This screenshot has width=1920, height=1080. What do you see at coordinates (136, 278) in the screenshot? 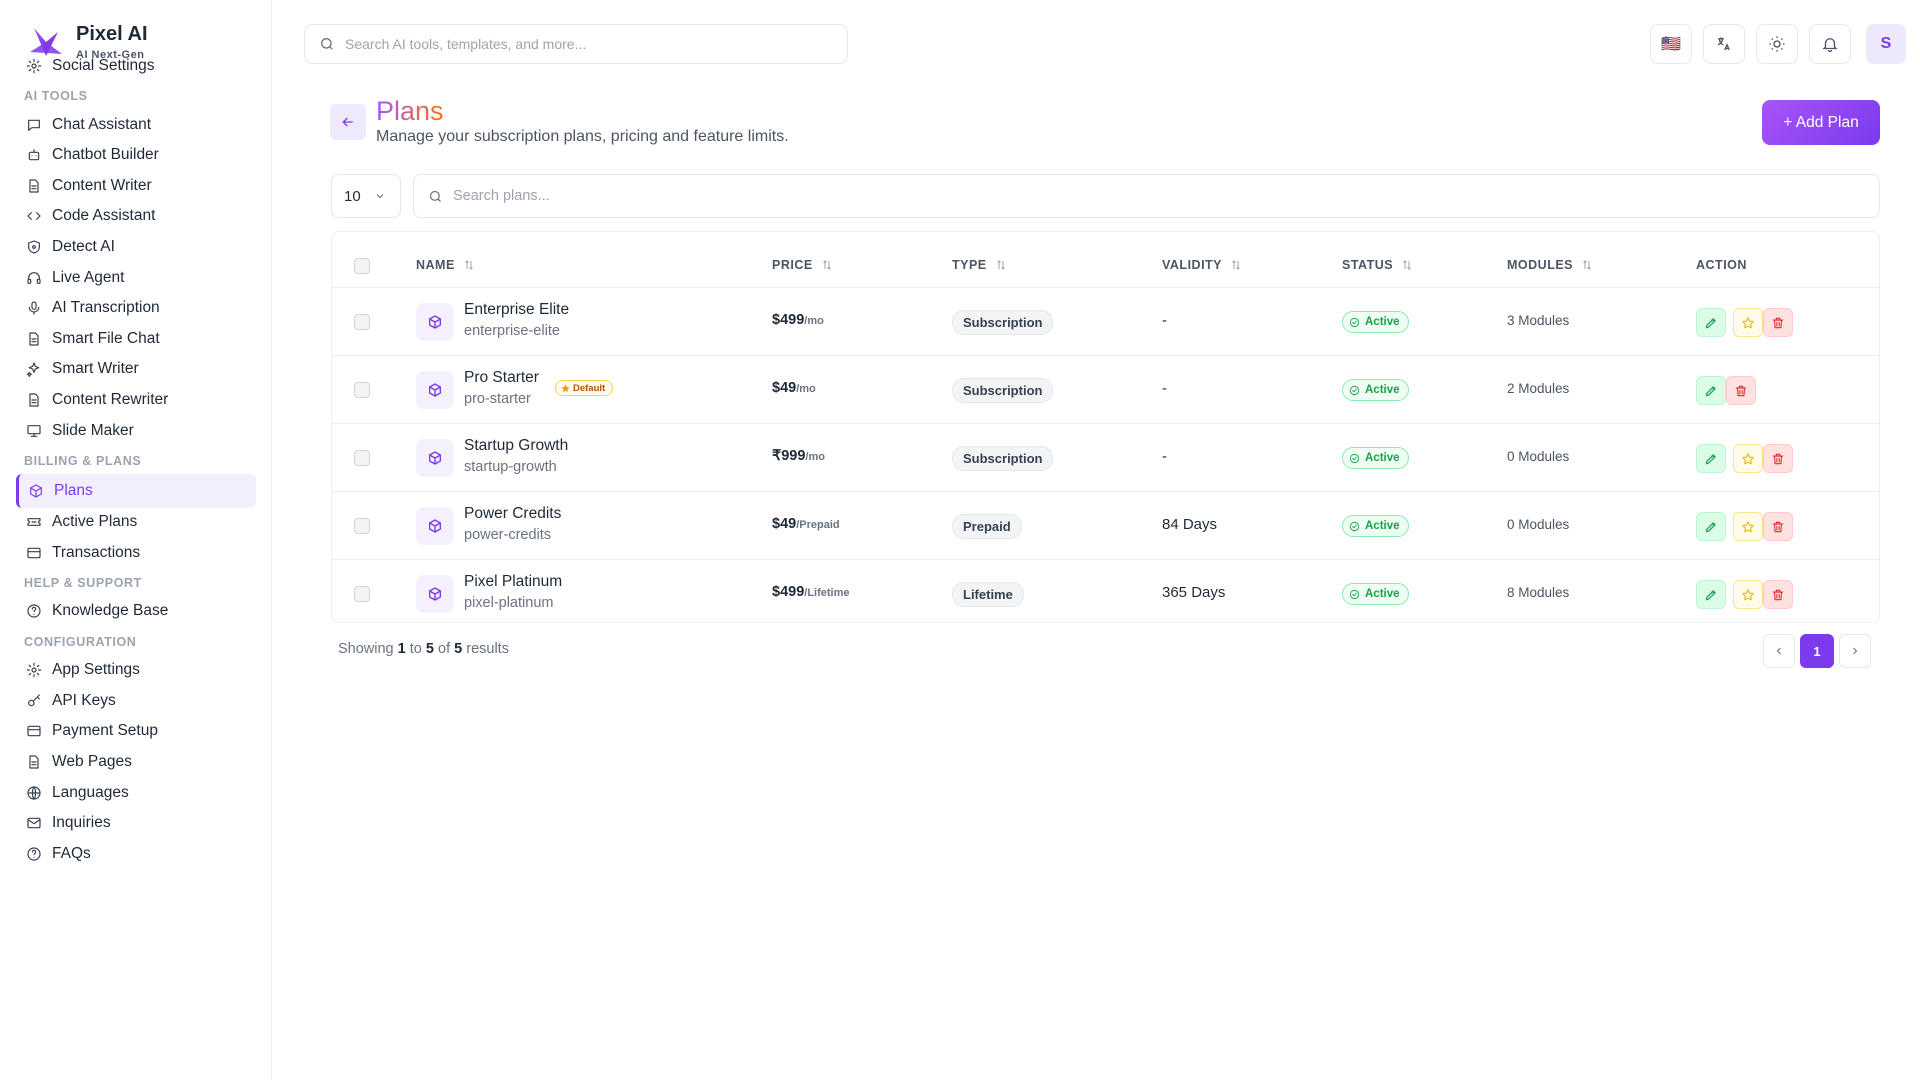
I see `sidebar-item-live-agent: Live Agent` at bounding box center [136, 278].